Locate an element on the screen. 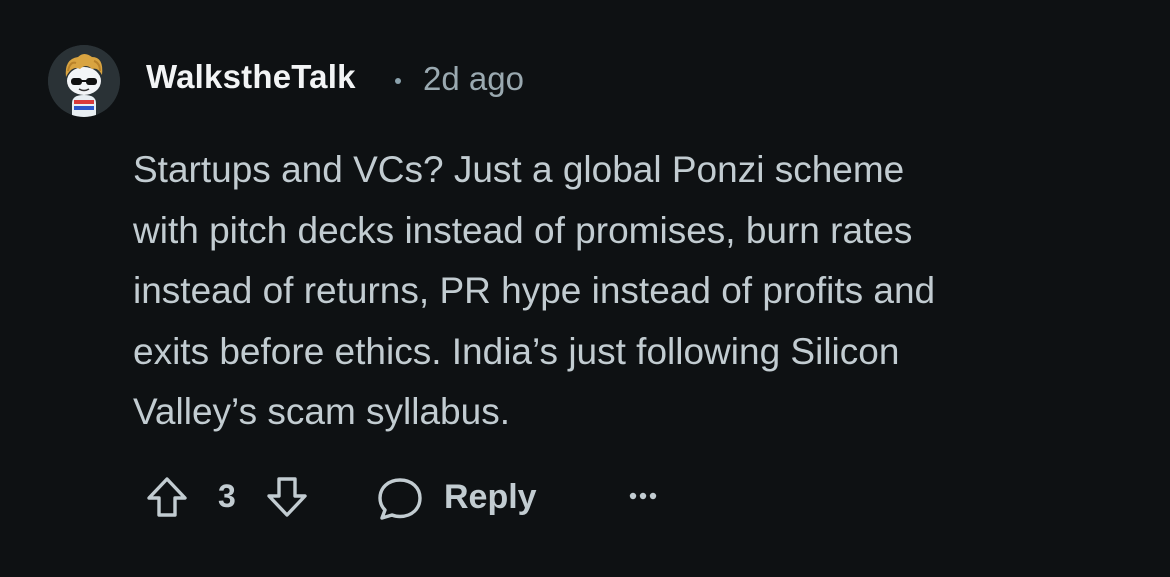 This screenshot has width=1170, height=577. vote-score: 3 is located at coordinates (227, 496).